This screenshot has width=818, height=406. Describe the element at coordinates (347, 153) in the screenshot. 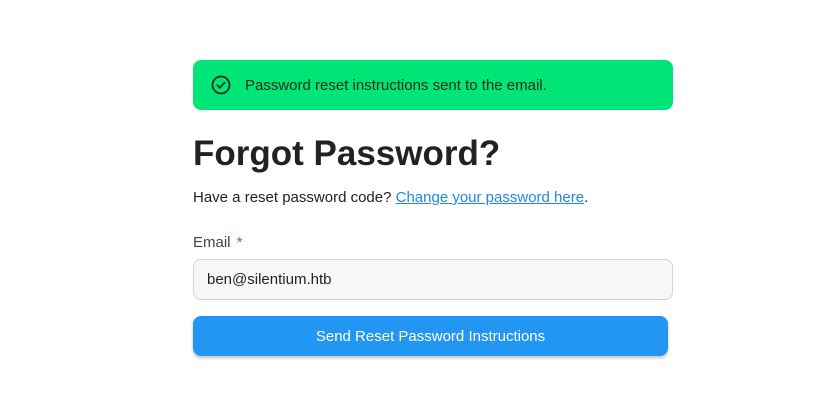

I see `page-title: Forgot Password?` at that location.